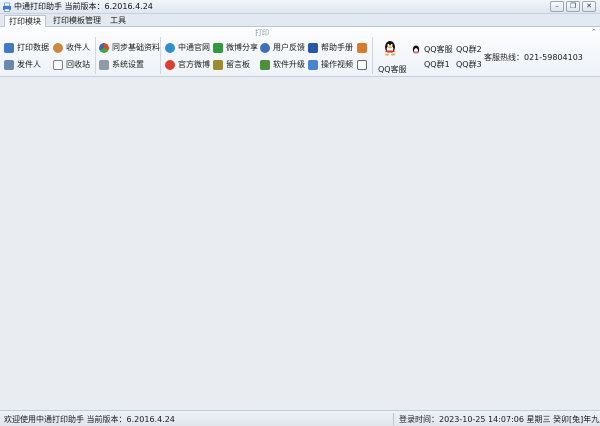  Describe the element at coordinates (118, 21) in the screenshot. I see `tab-tools: 工具` at that location.